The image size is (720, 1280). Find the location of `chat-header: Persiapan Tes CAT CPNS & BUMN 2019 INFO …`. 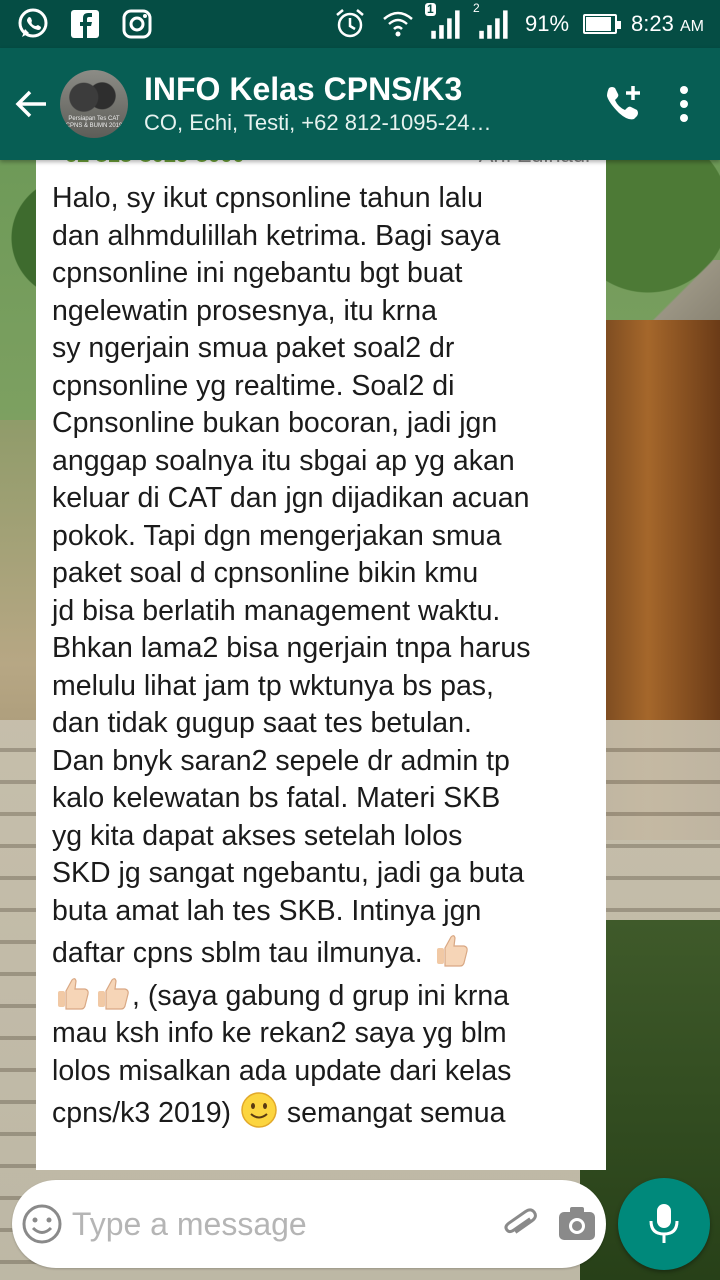

chat-header: Persiapan Tes CAT CPNS & BUMN 2019 INFO … is located at coordinates (360, 104).